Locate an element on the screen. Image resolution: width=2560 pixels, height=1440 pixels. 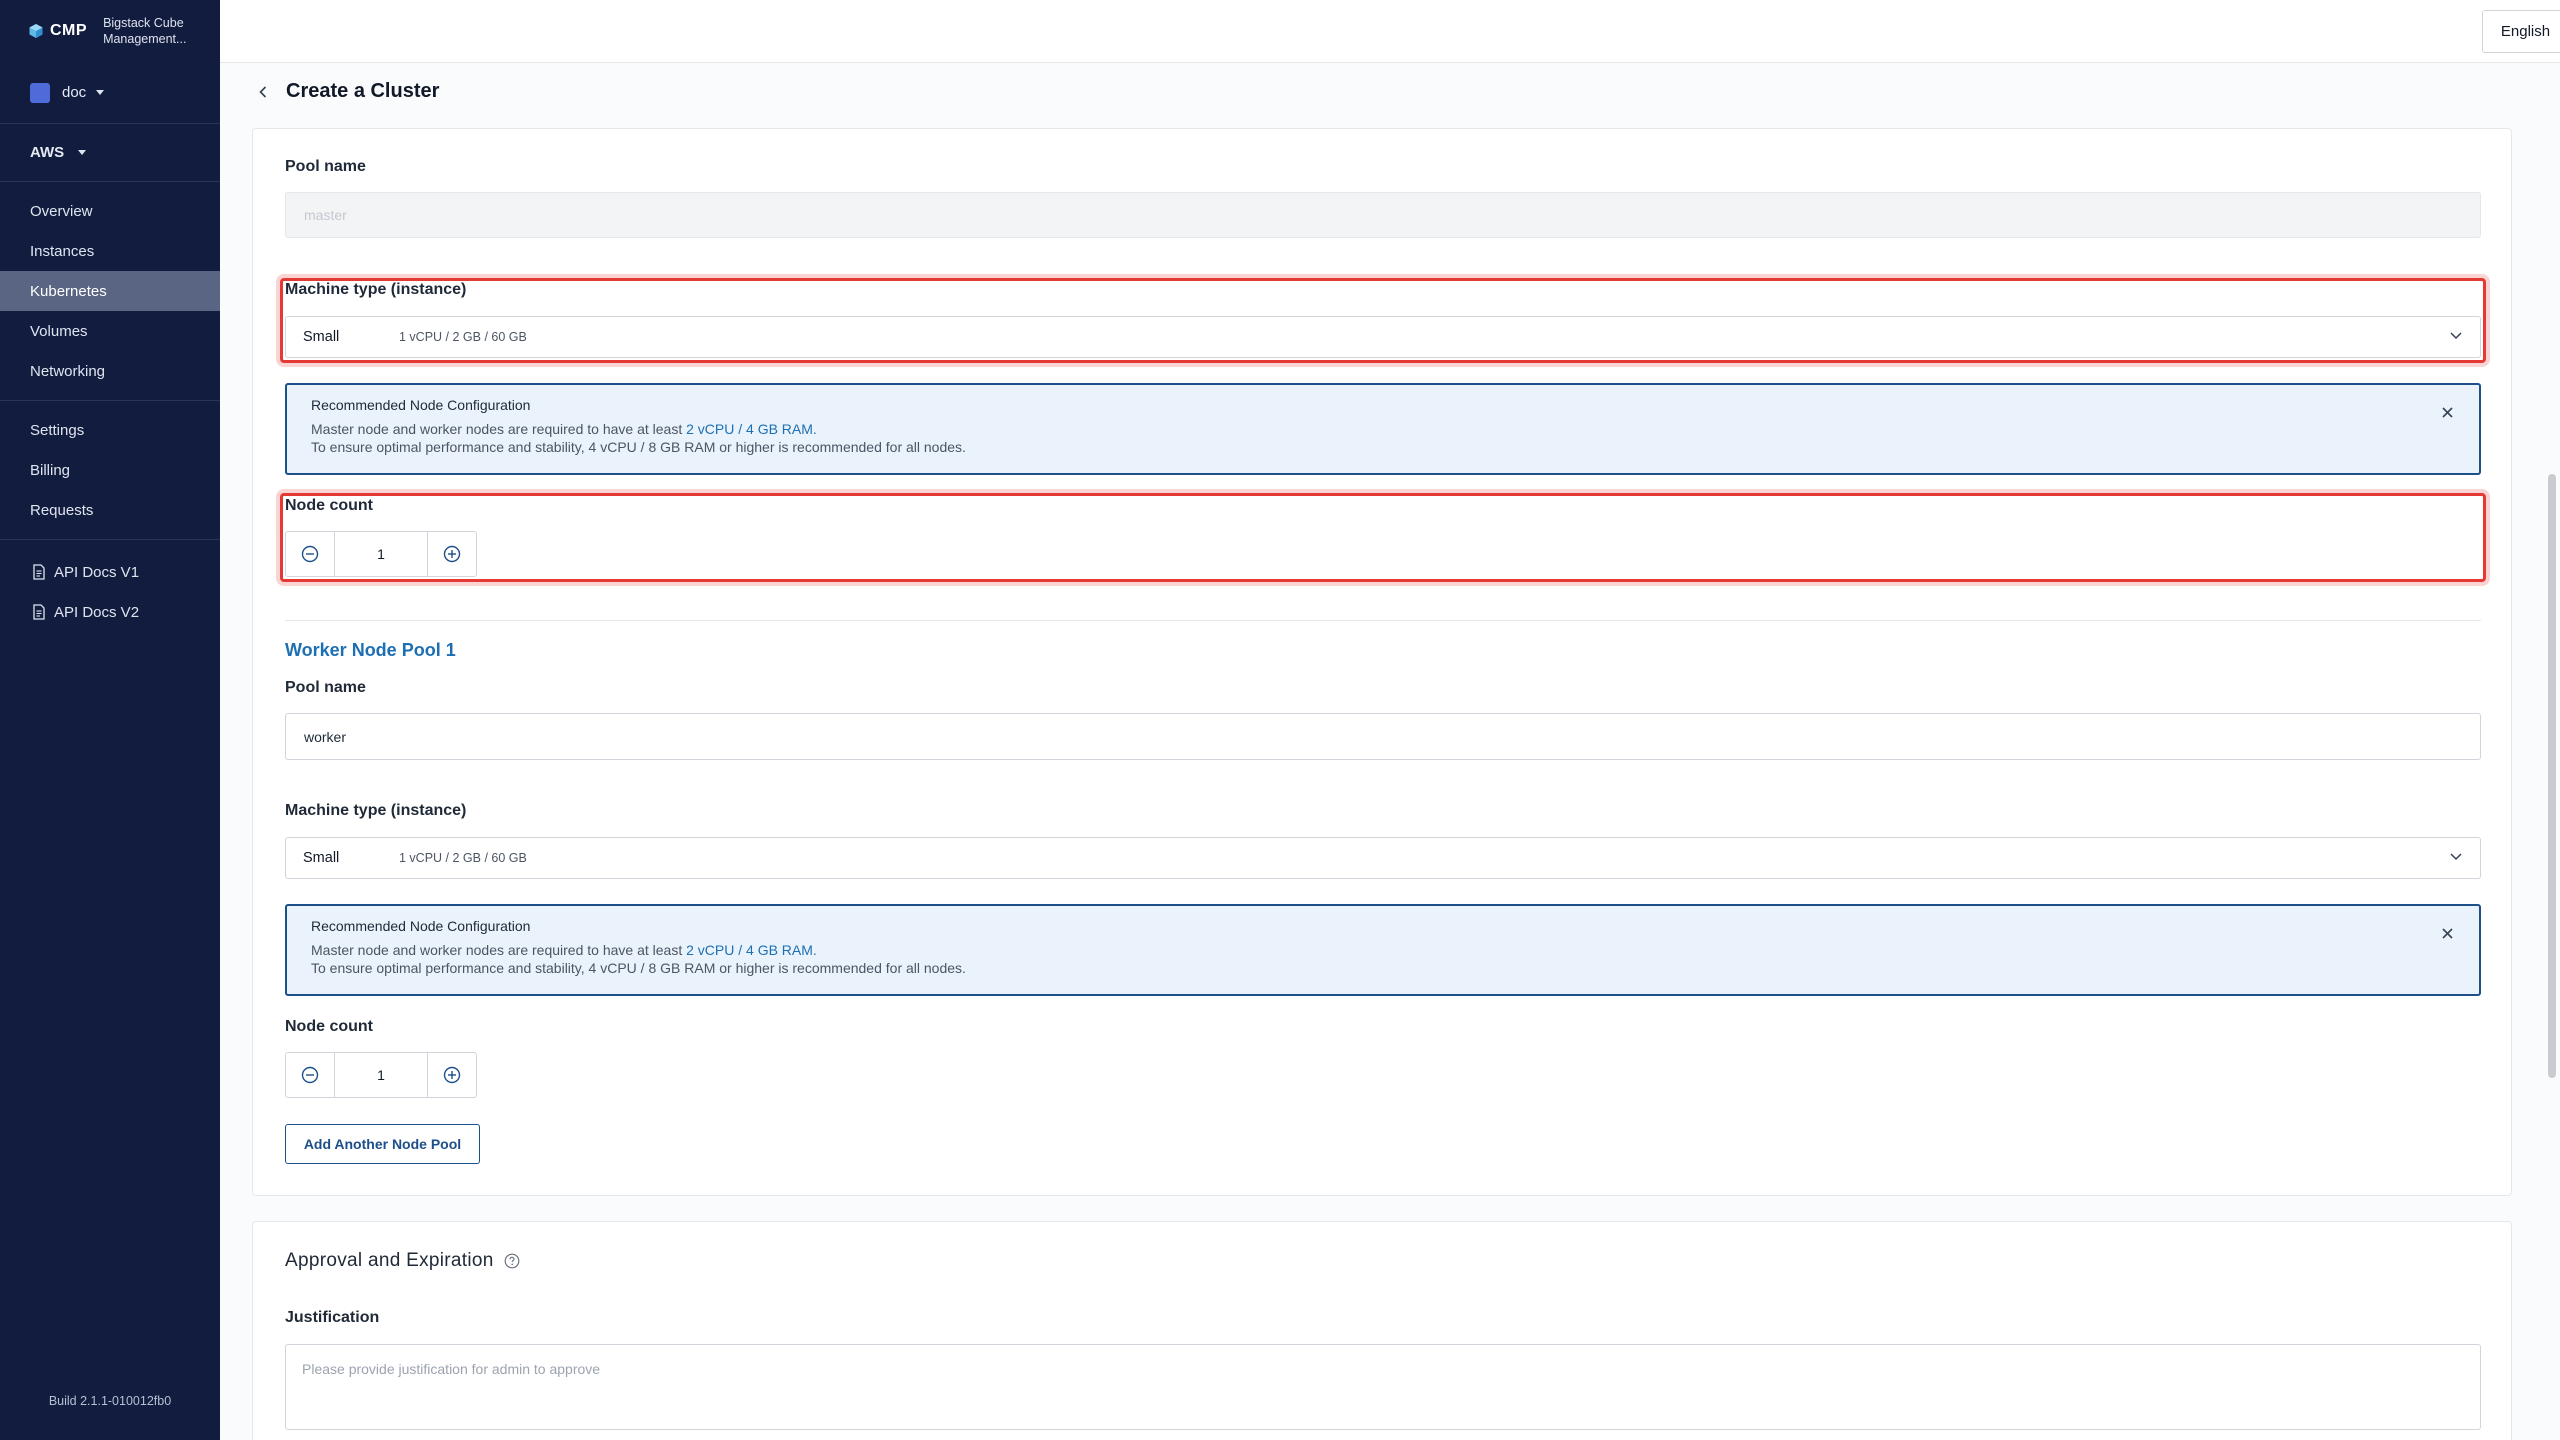
justification-label: Justification is located at coordinates (332, 1317).